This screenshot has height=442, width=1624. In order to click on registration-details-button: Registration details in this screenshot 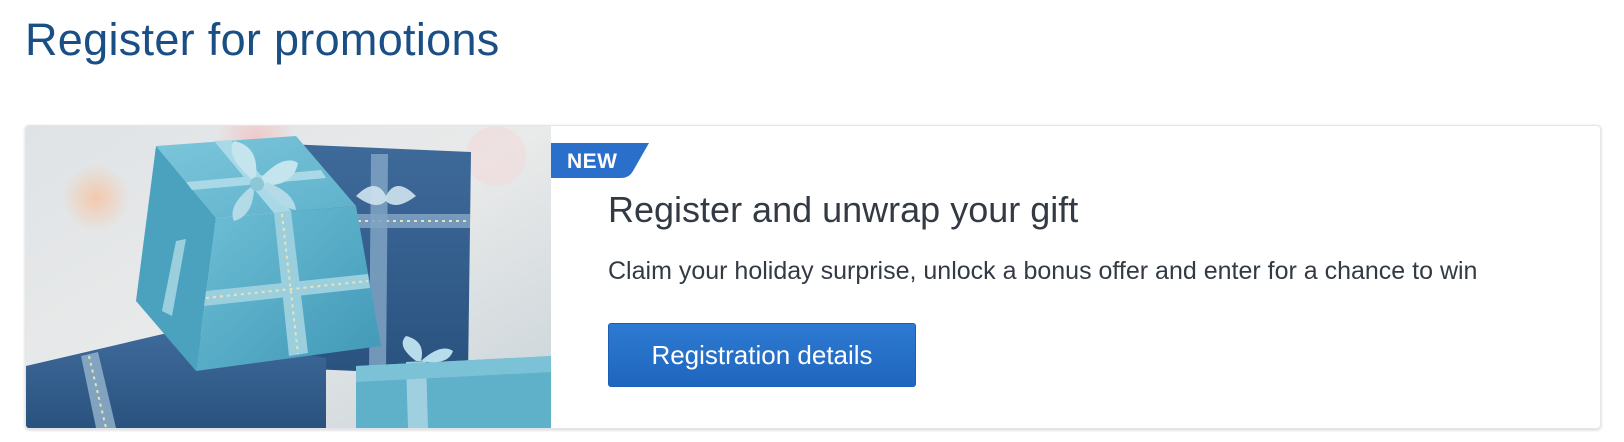, I will do `click(762, 355)`.